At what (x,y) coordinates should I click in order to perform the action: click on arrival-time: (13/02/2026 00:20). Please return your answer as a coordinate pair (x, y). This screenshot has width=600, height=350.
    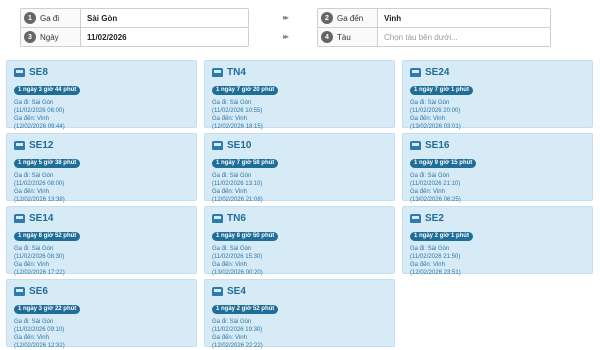
    Looking at the image, I should click on (237, 273).